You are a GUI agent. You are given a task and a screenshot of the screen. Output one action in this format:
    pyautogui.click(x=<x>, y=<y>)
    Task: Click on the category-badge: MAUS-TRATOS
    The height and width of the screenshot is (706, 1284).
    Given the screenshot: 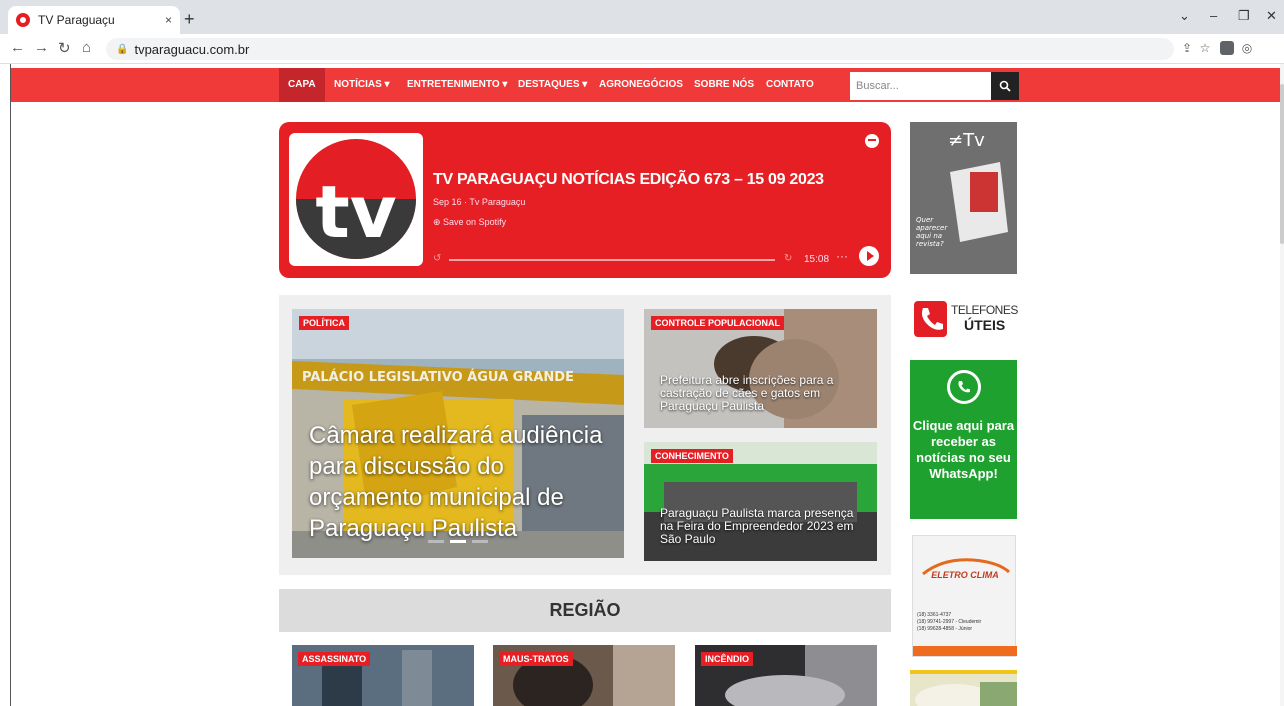 What is the action you would take?
    pyautogui.click(x=536, y=659)
    